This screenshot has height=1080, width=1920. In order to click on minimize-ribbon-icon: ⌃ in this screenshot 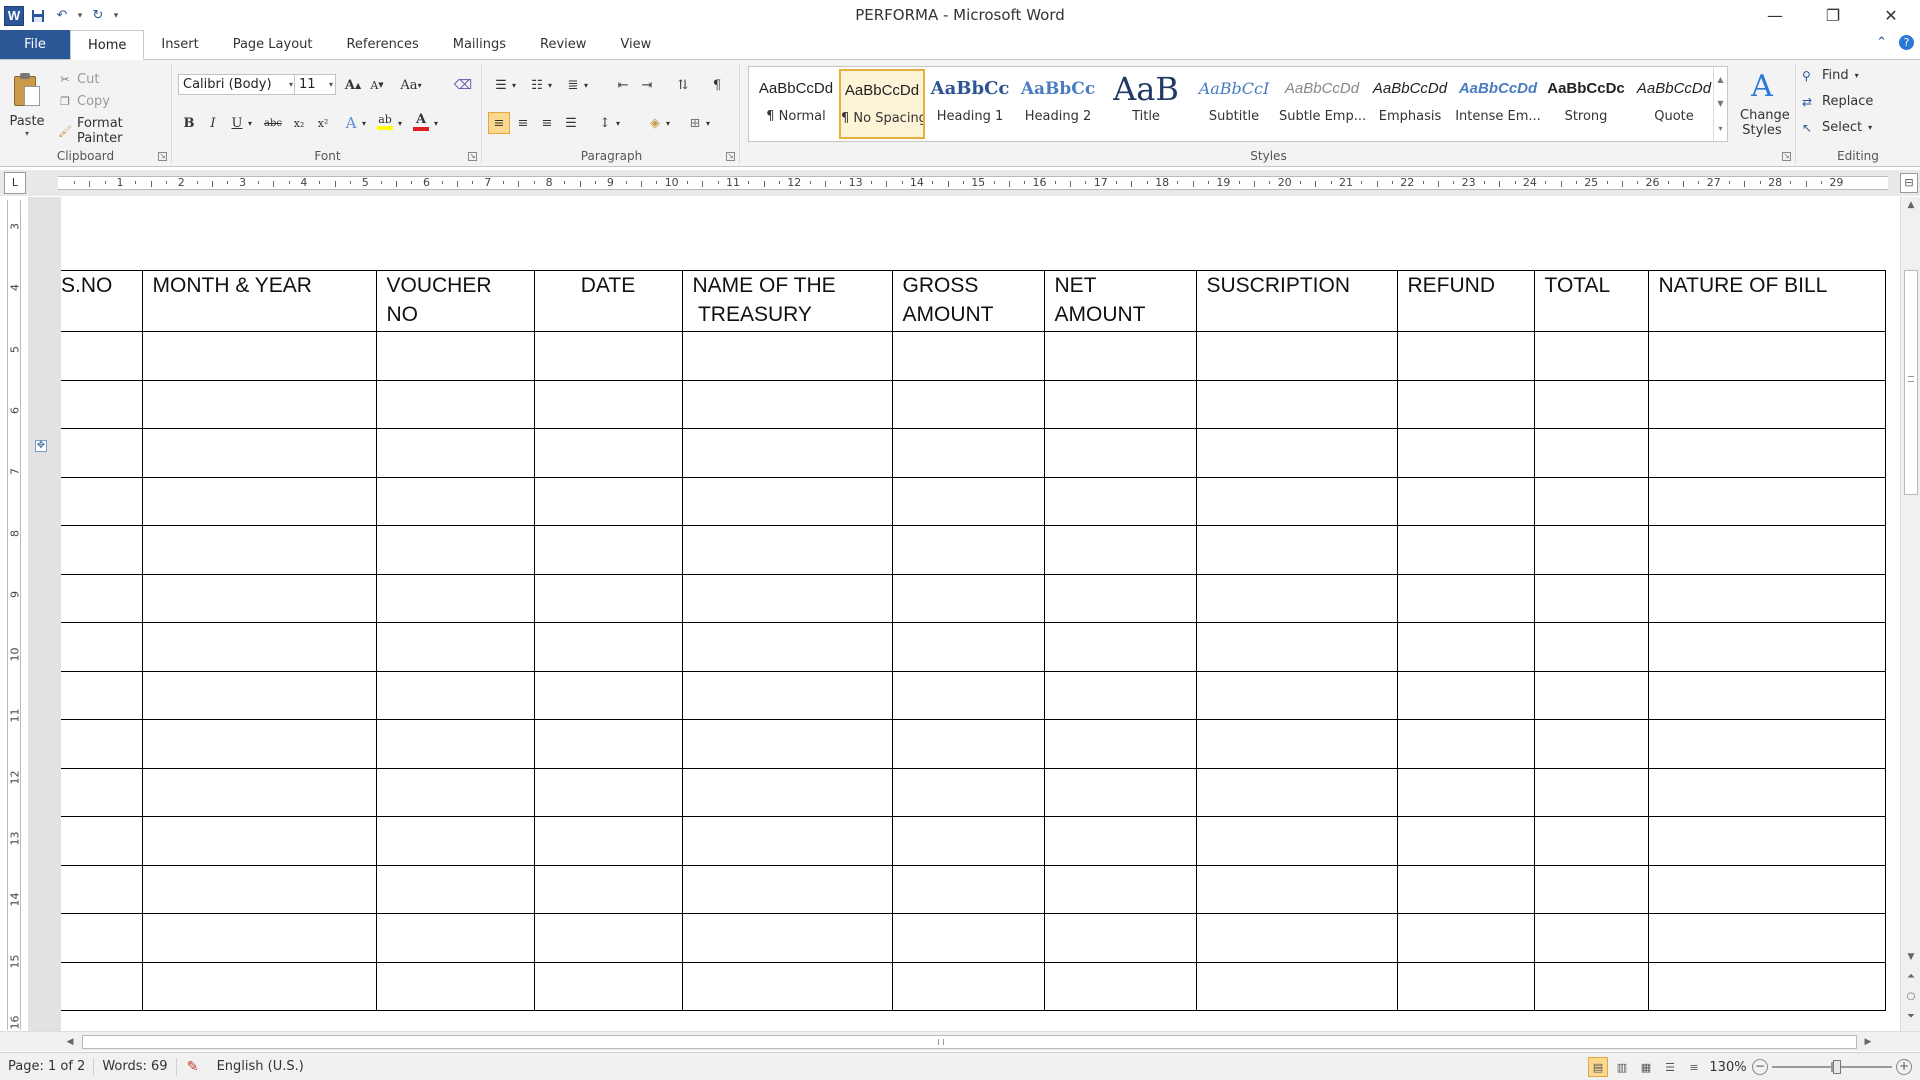, I will do `click(1881, 42)`.